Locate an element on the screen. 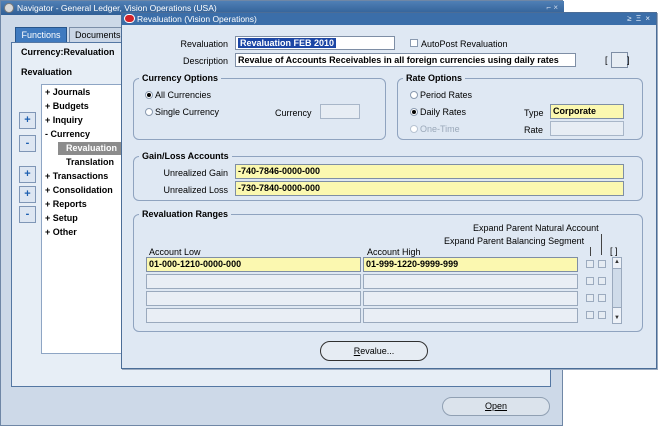  ranges-scrollbar: ▲ ▼ is located at coordinates (617, 290).